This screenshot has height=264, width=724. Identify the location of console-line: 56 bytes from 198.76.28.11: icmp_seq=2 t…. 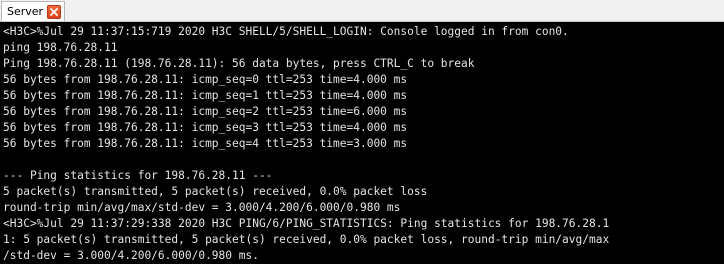
(205, 111).